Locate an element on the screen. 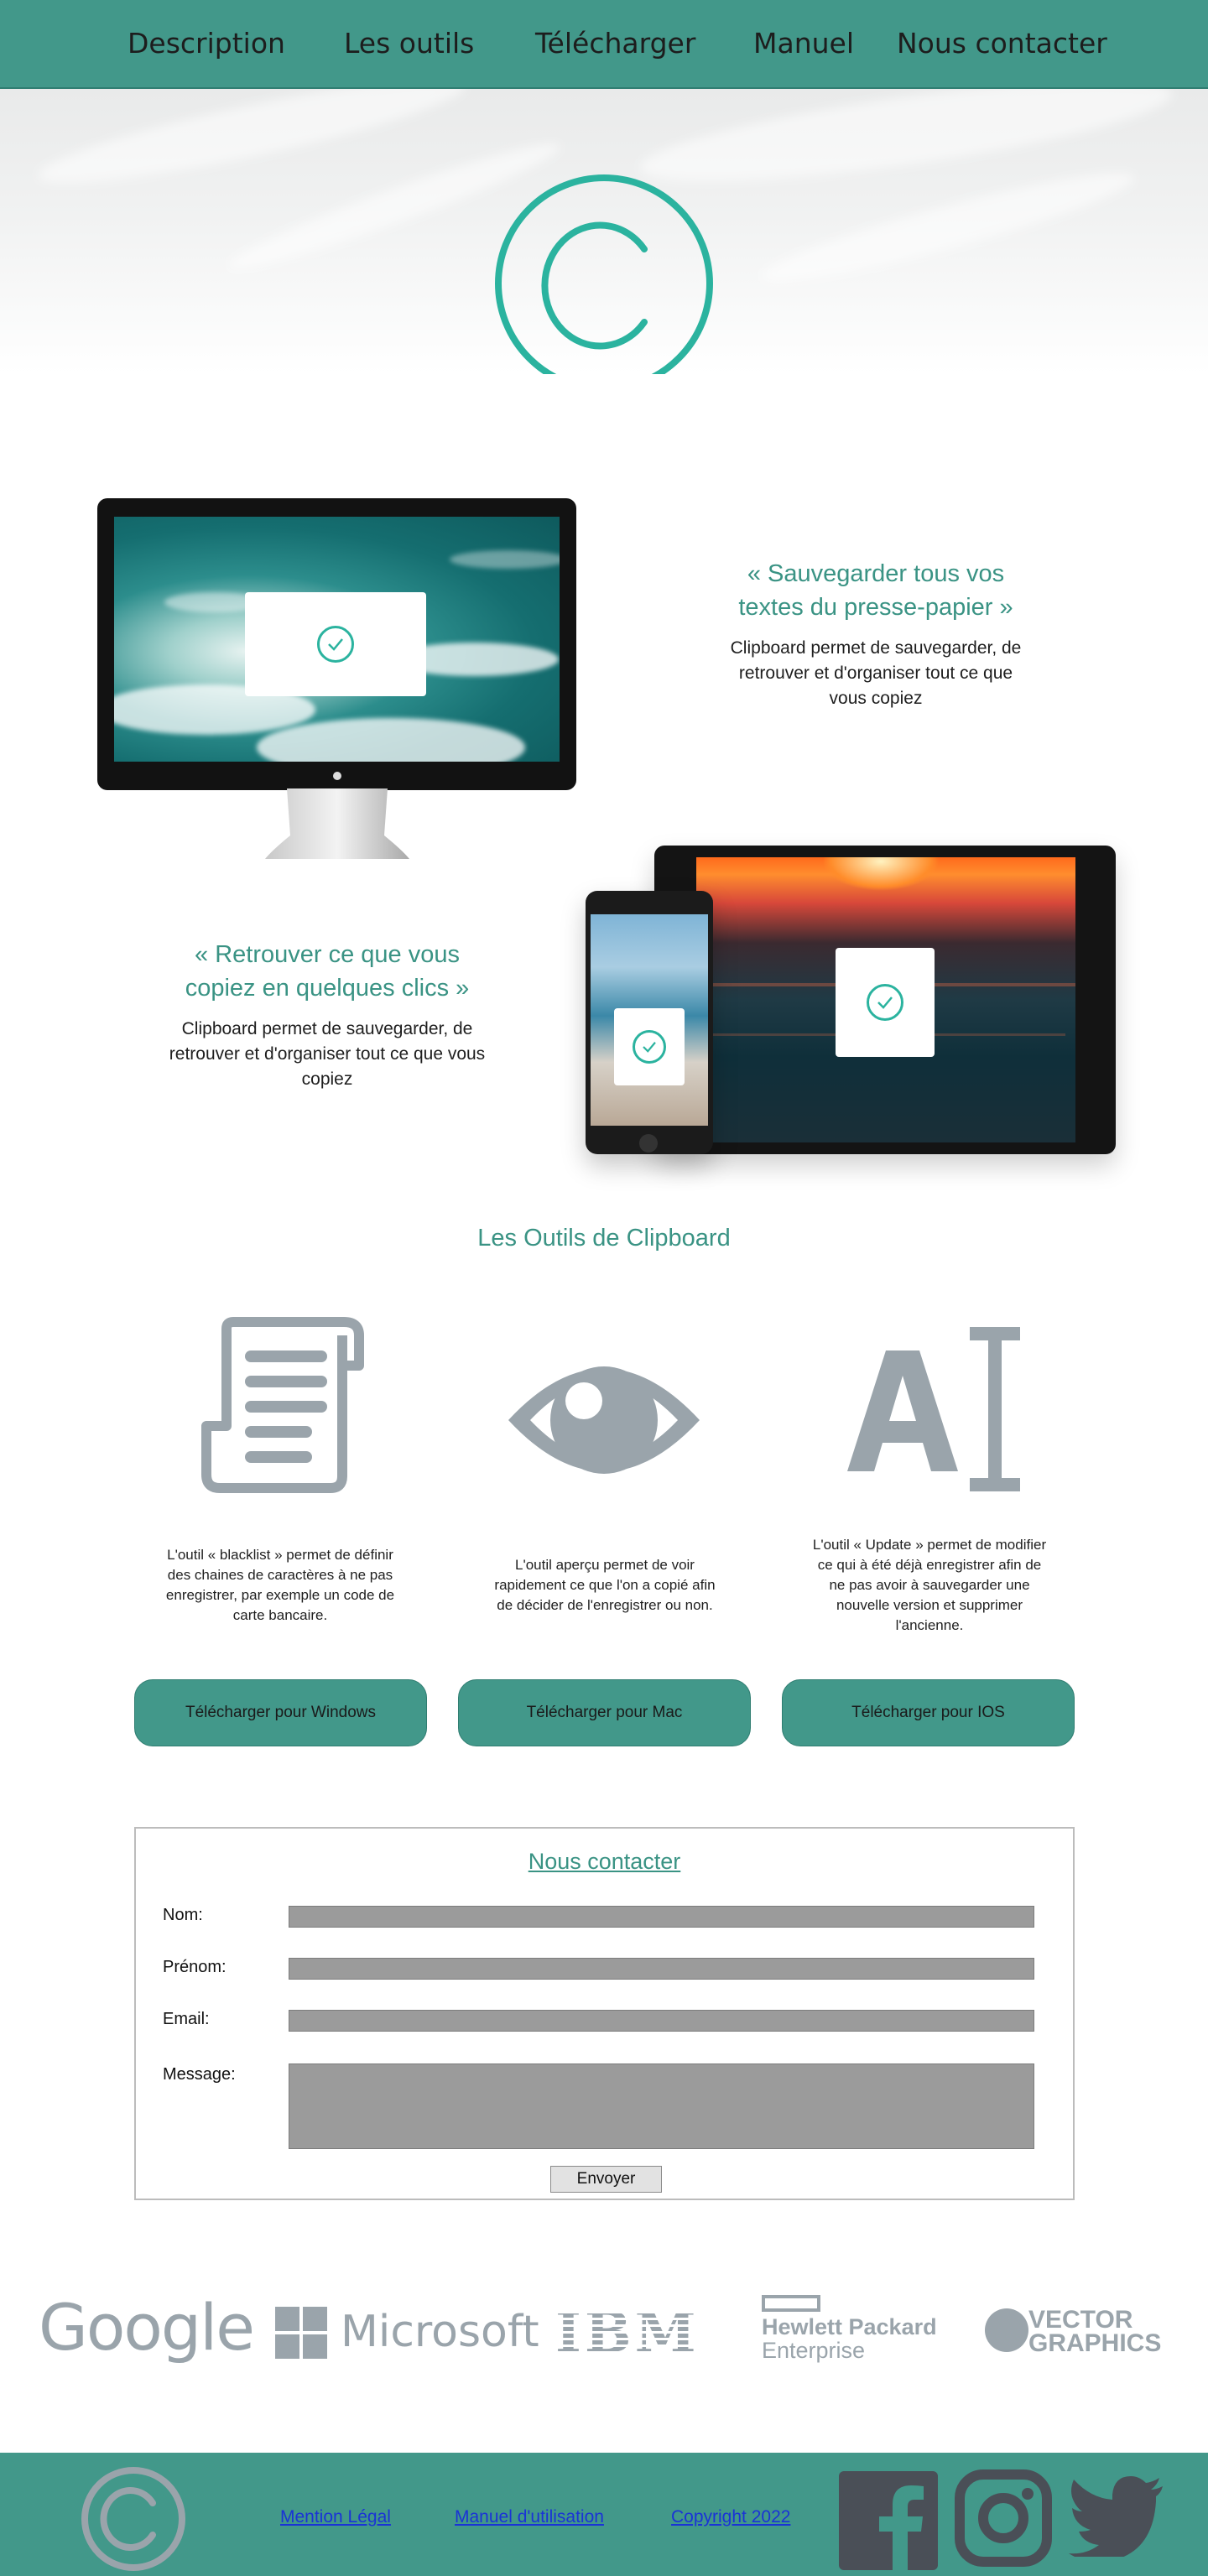  monitor-stand is located at coordinates (337, 823).